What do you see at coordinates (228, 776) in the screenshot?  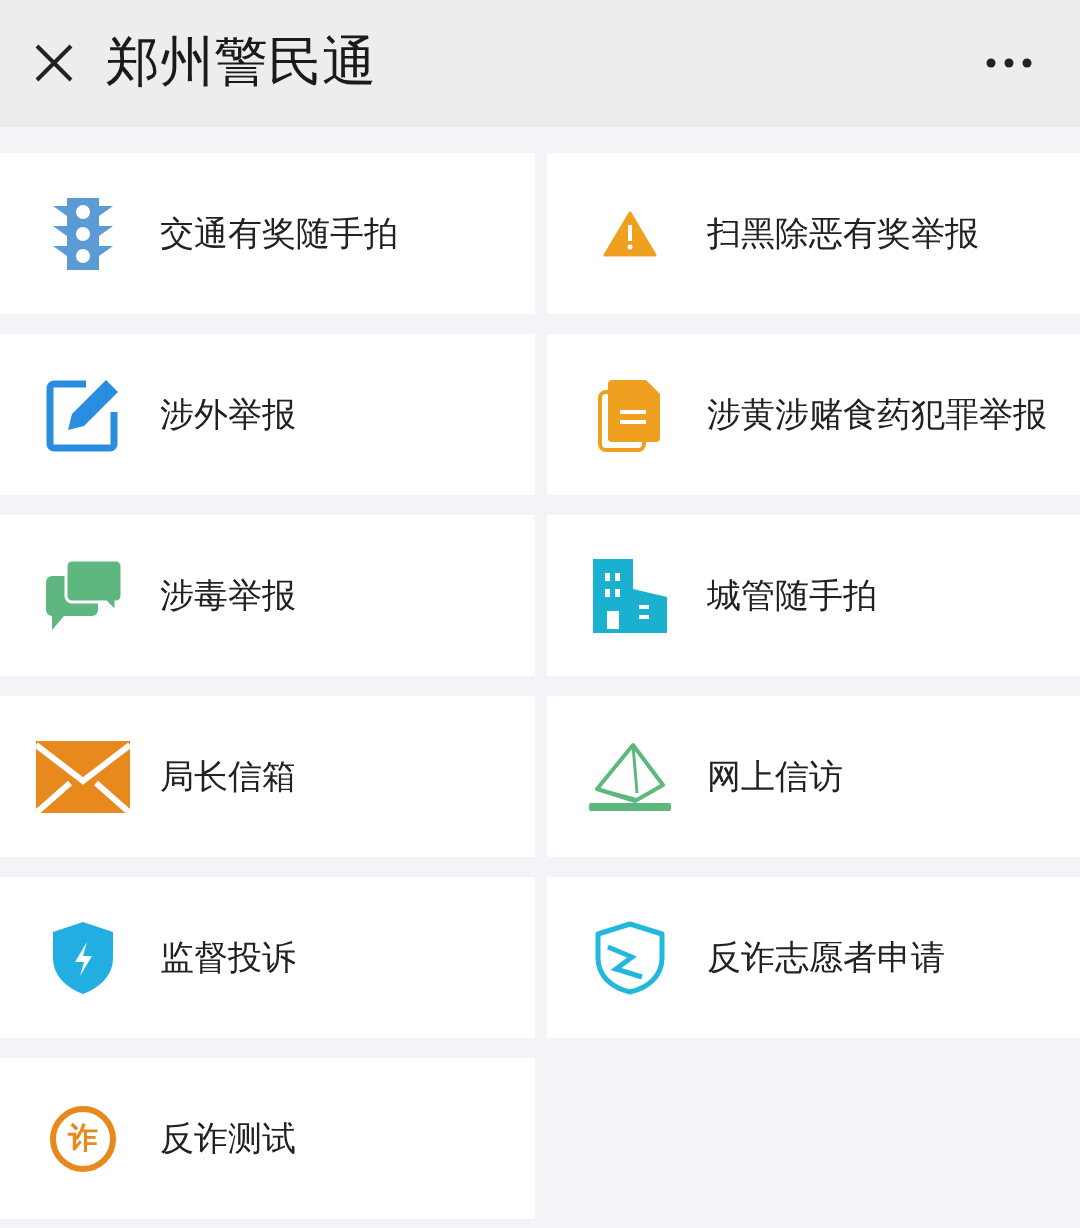 I see `service-label: 局长信箱` at bounding box center [228, 776].